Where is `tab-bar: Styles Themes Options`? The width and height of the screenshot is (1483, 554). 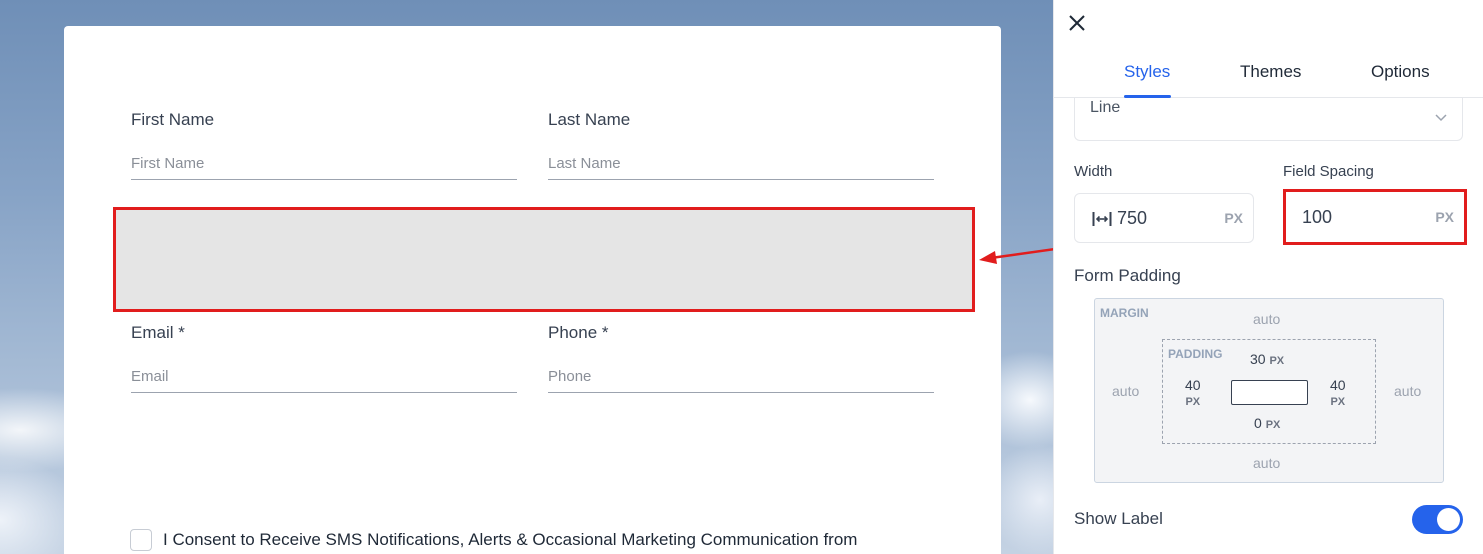
tab-bar: Styles Themes Options is located at coordinates (1268, 76).